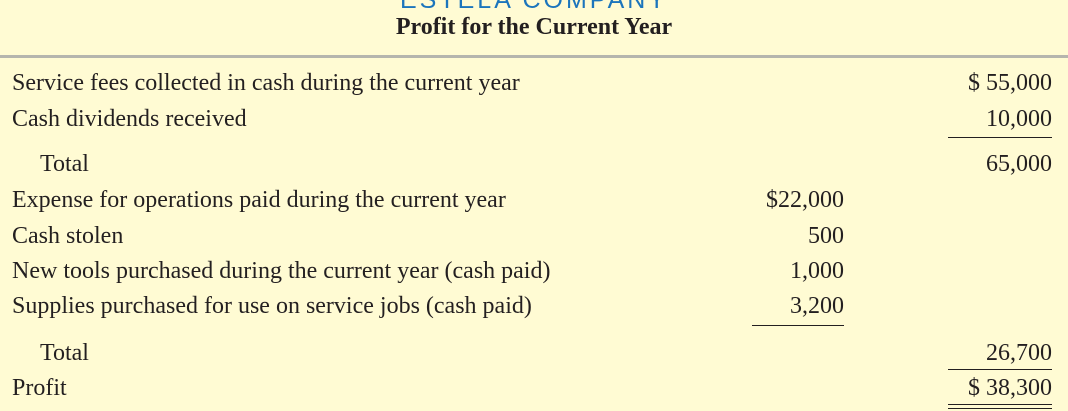 Image resolution: width=1068 pixels, height=411 pixels. What do you see at coordinates (534, 7) in the screenshot?
I see `company-name: ESTELA COMPANY` at bounding box center [534, 7].